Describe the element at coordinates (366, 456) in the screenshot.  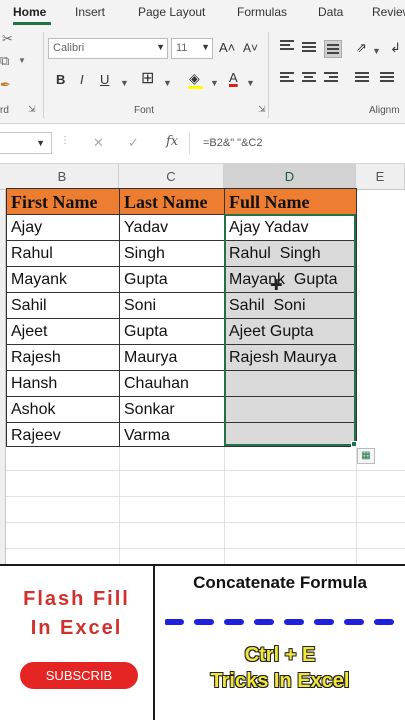
I see `flash-fill-options-icon: ▦` at that location.